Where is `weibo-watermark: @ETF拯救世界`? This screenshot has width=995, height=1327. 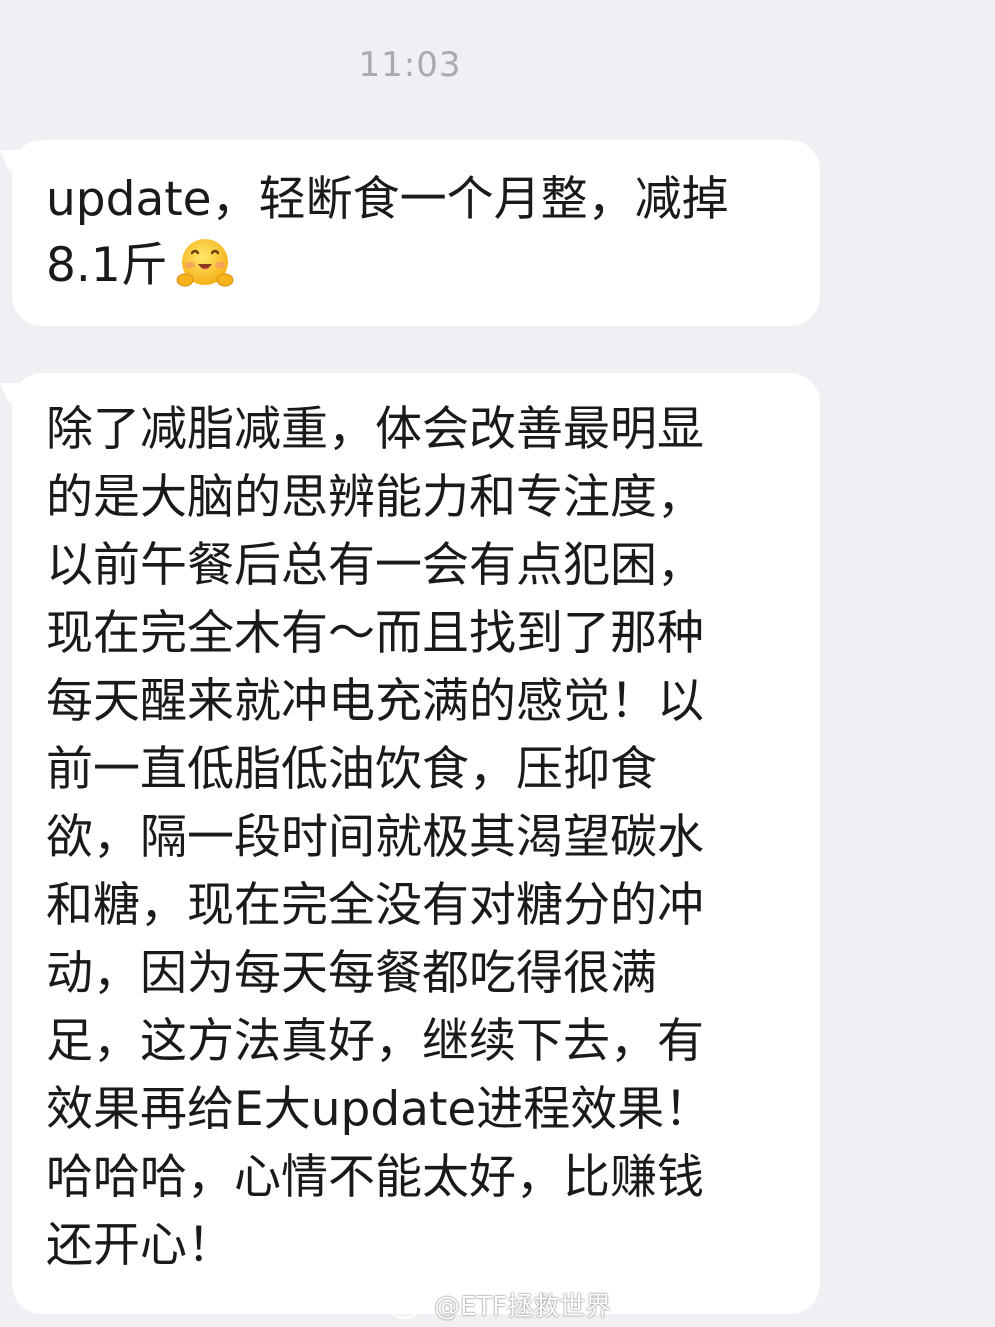
weibo-watermark: @ETF拯救世界 is located at coordinates (499, 1304).